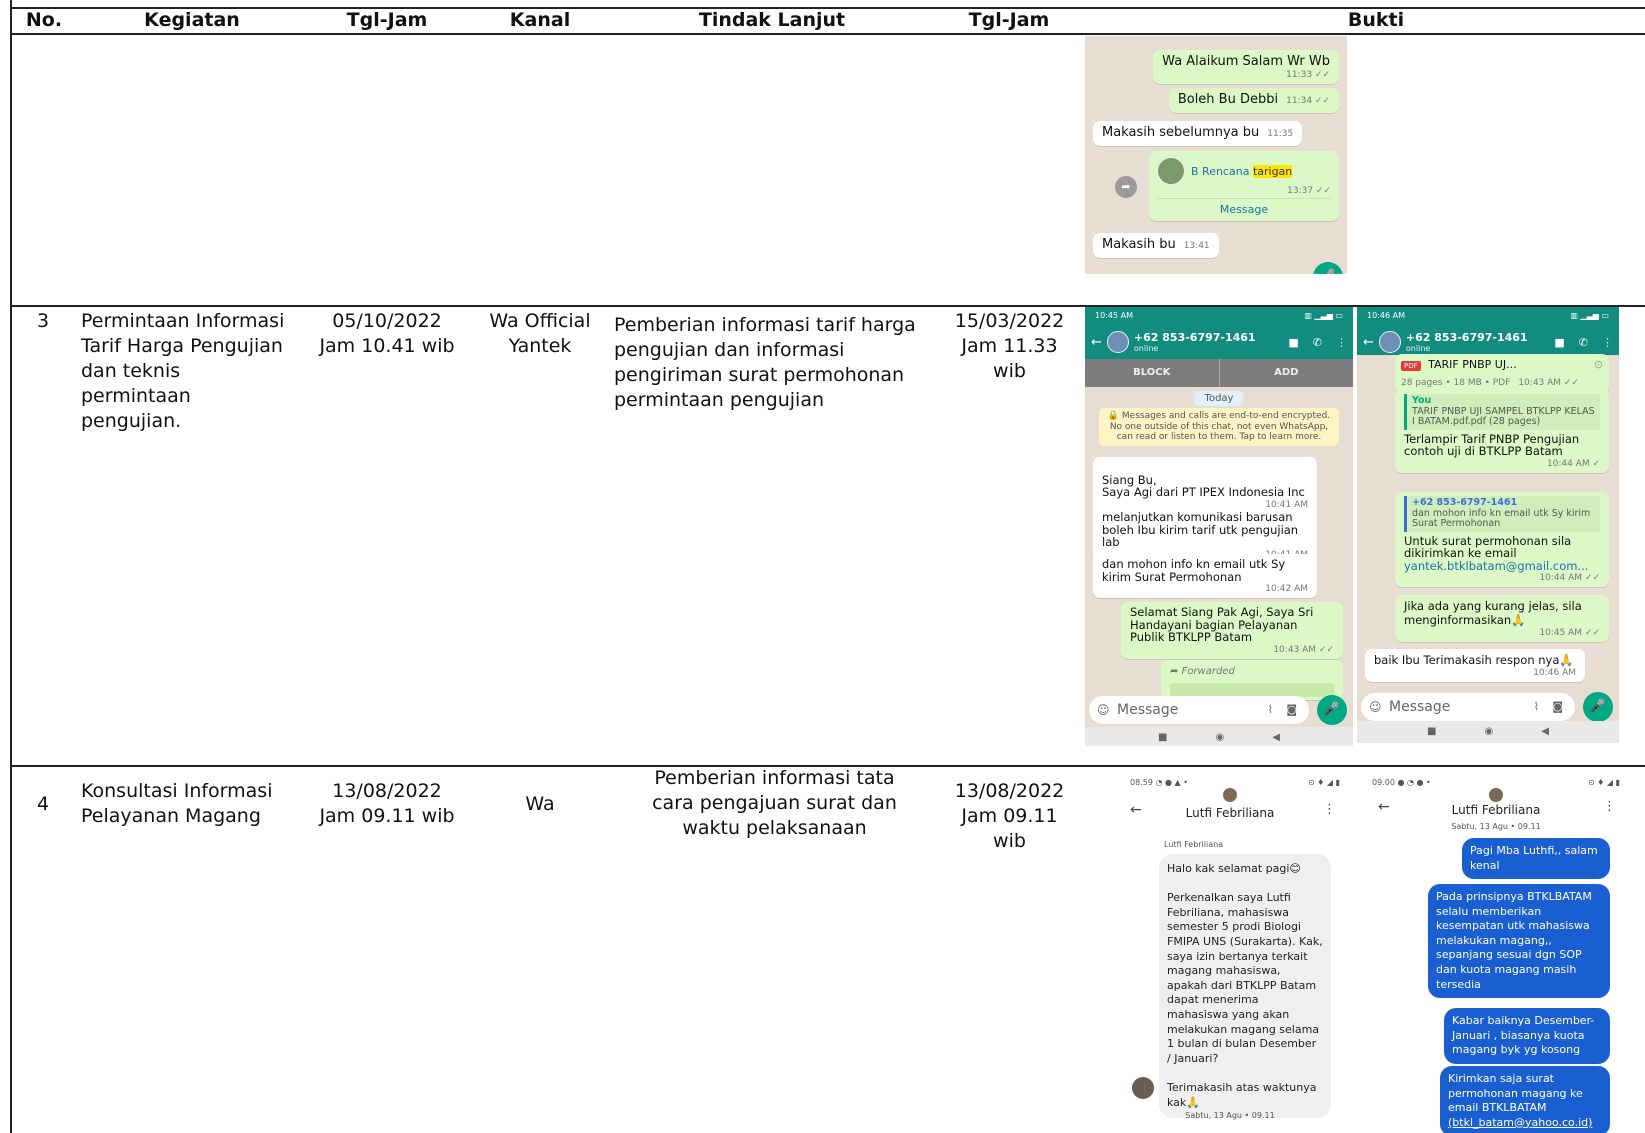 This screenshot has height=1133, width=1645. What do you see at coordinates (43, 321) in the screenshot?
I see `row-3-no: 3` at bounding box center [43, 321].